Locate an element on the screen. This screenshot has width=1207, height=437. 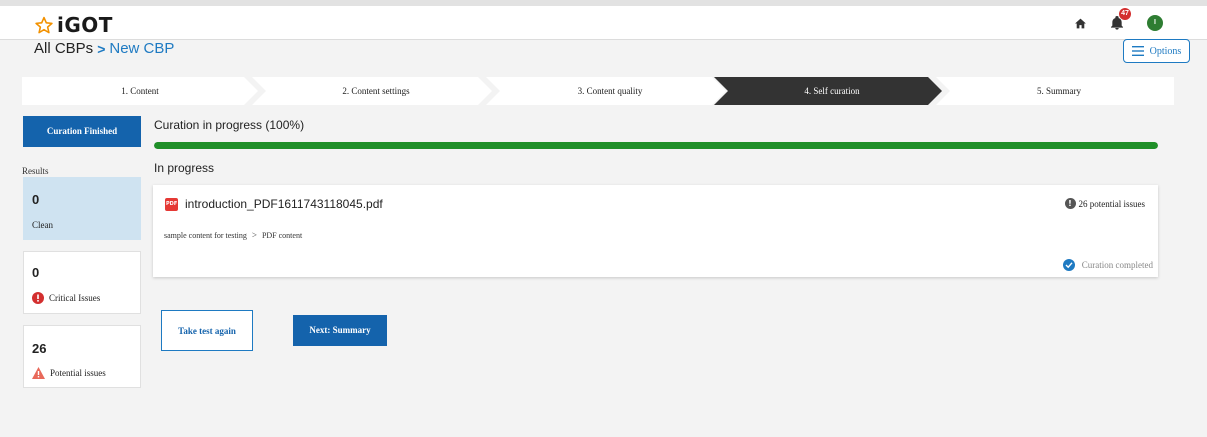
potential-label-text: Potential issues is located at coordinates (78, 373).